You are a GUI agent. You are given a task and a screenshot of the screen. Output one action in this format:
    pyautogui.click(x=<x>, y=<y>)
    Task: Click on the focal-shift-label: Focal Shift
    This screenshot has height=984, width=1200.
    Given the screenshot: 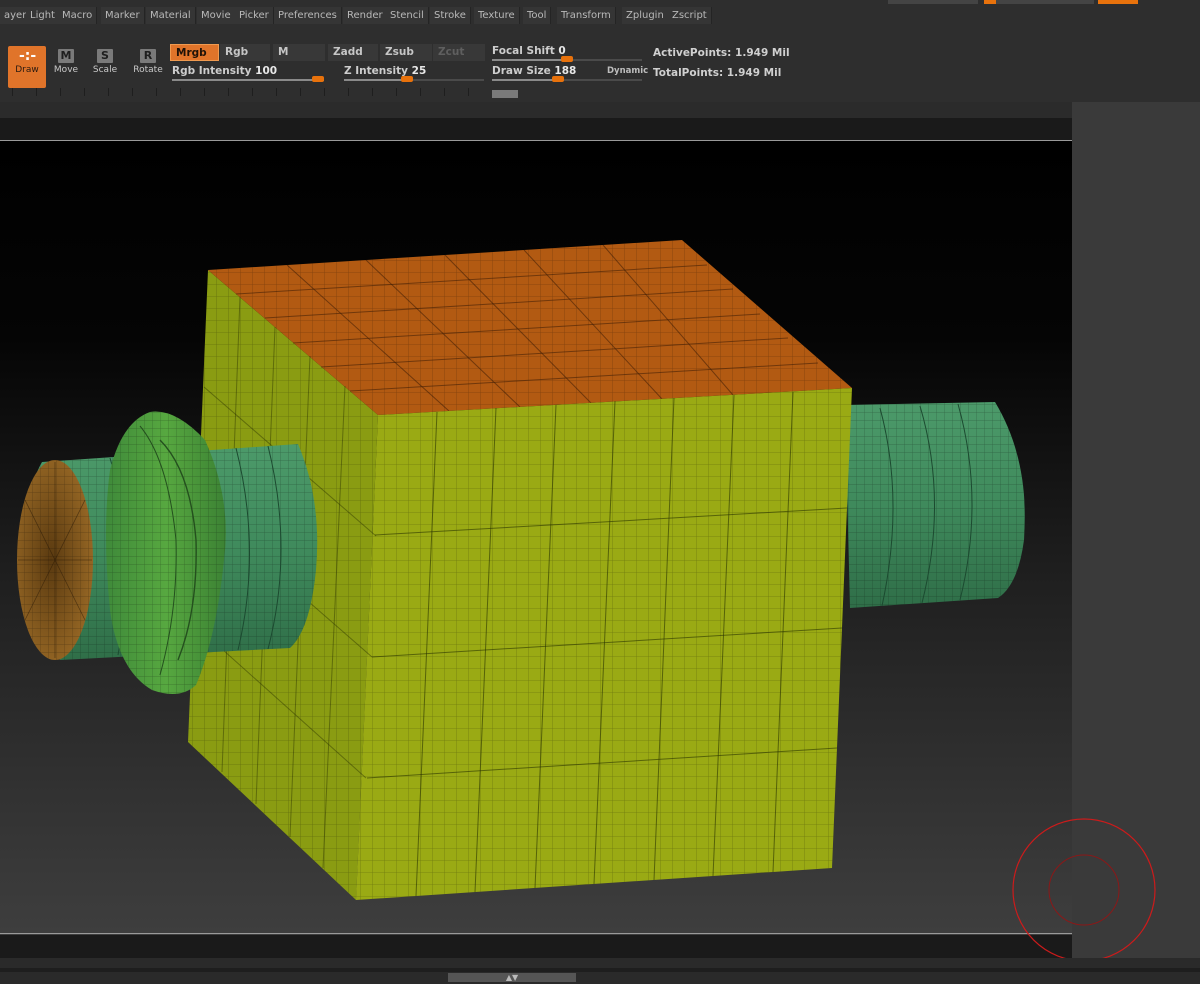 What is the action you would take?
    pyautogui.click(x=523, y=51)
    